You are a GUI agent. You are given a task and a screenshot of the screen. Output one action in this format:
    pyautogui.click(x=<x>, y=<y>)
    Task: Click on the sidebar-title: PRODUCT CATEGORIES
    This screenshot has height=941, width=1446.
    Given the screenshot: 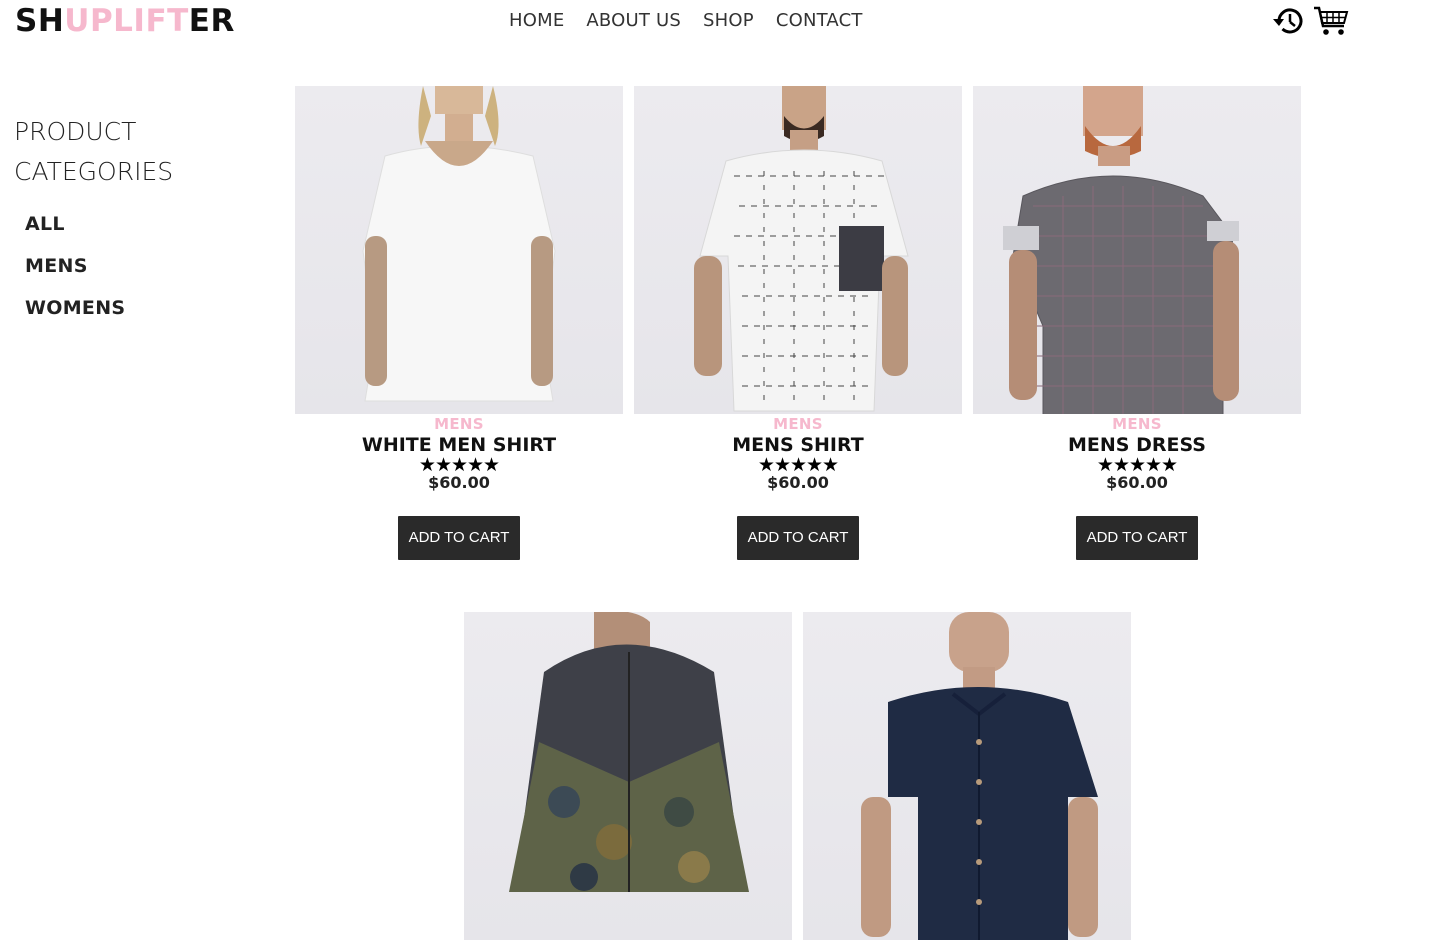 What is the action you would take?
    pyautogui.click(x=94, y=151)
    